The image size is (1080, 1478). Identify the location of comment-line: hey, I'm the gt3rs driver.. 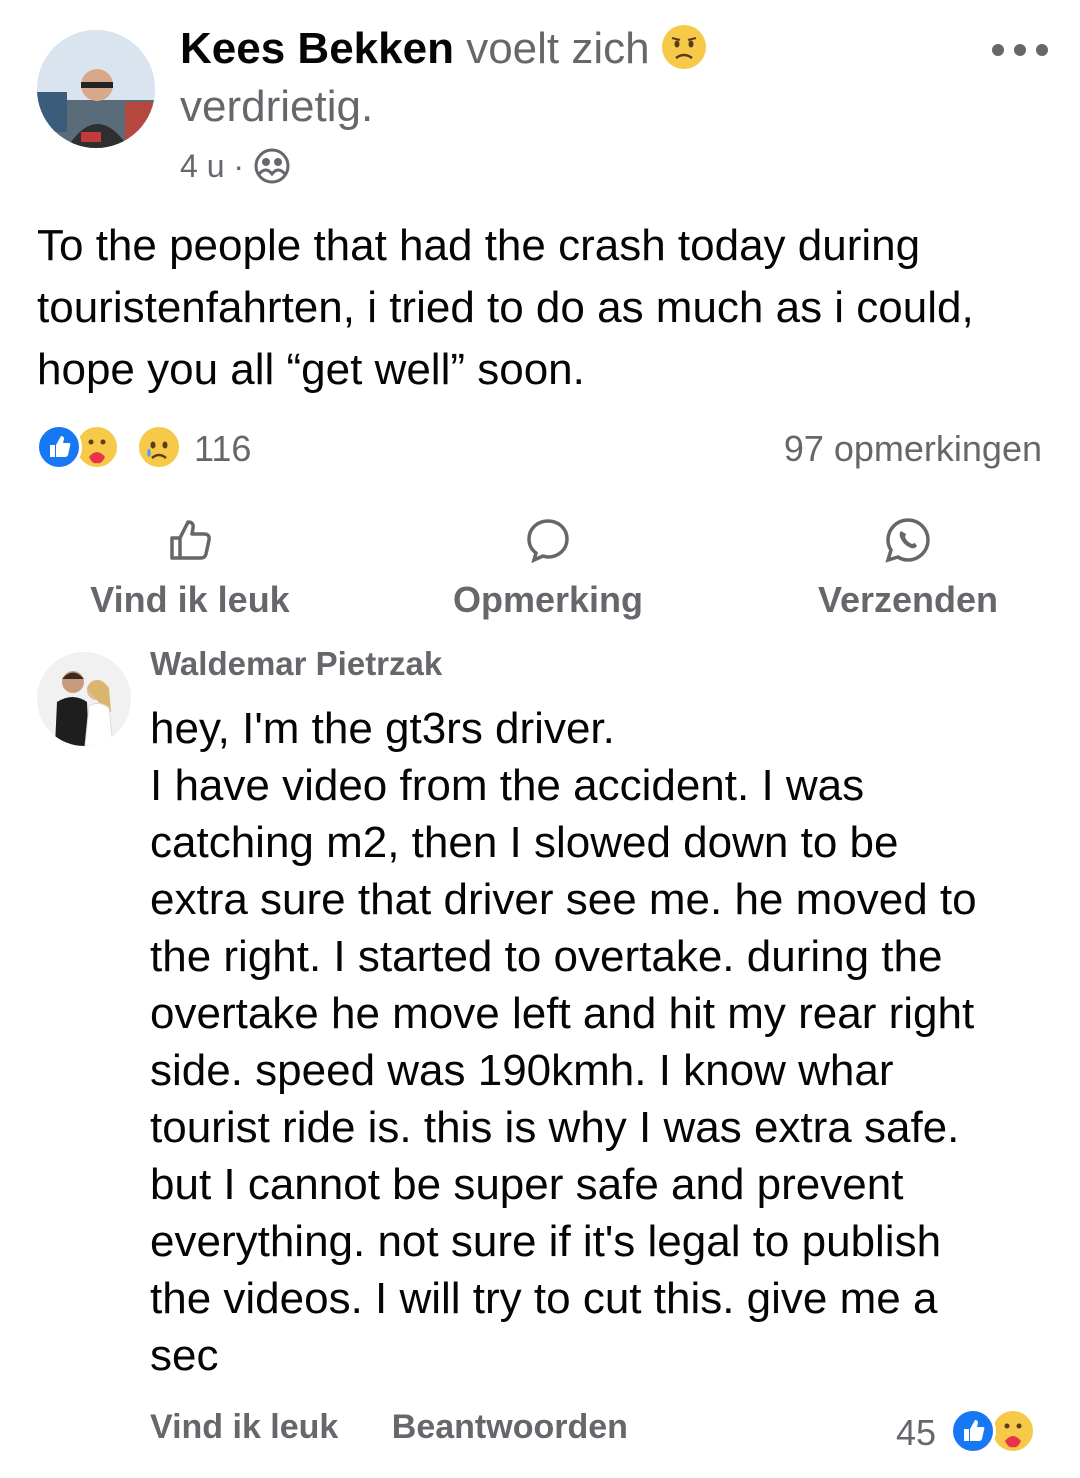
(382, 728).